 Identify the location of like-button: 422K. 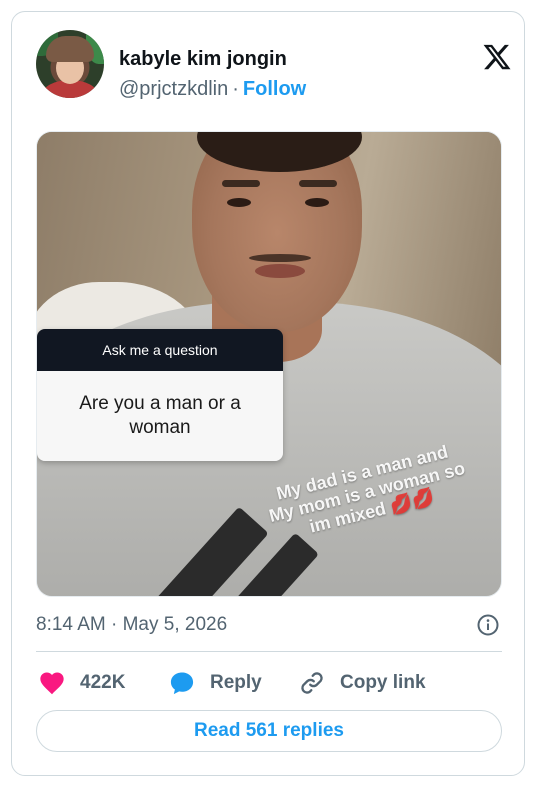
(81, 683).